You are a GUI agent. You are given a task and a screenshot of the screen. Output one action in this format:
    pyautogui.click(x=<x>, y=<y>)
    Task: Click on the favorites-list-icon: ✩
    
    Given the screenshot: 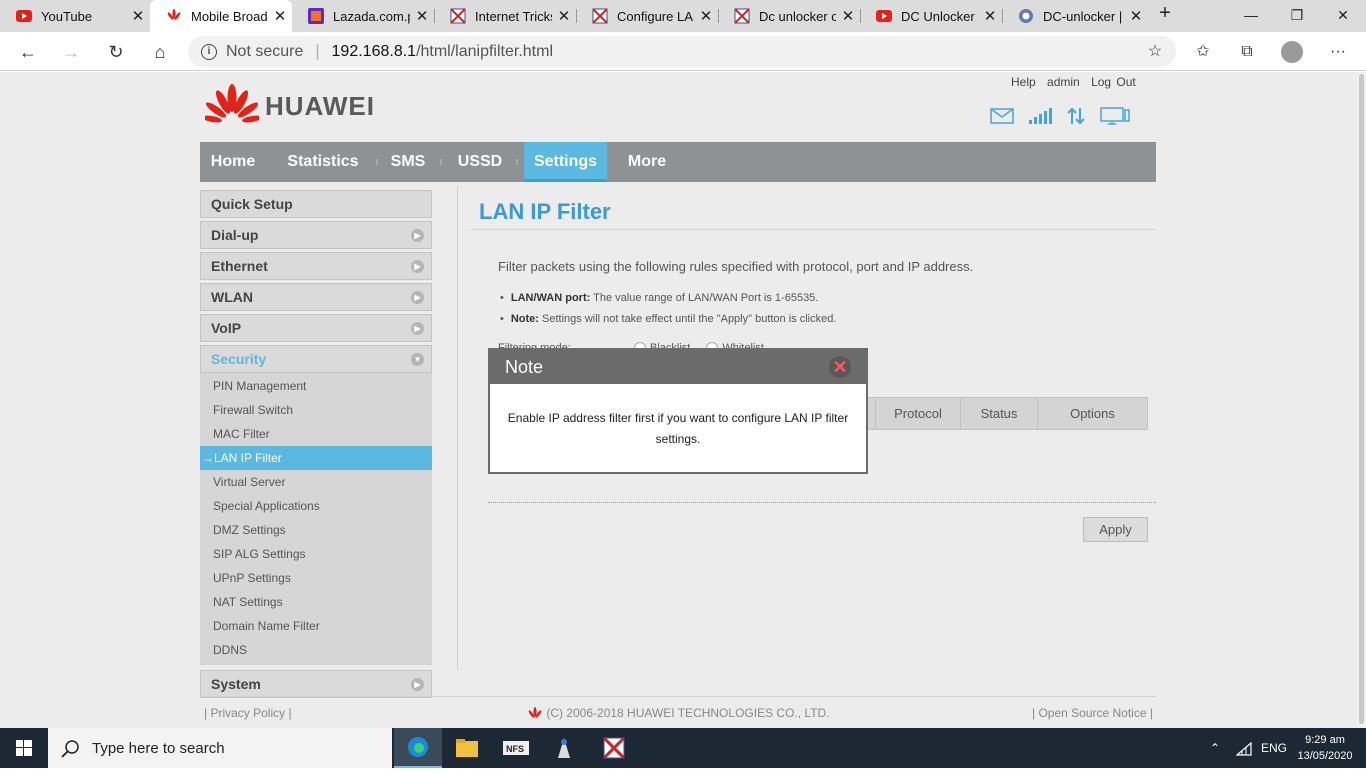 What is the action you would take?
    pyautogui.click(x=1203, y=52)
    